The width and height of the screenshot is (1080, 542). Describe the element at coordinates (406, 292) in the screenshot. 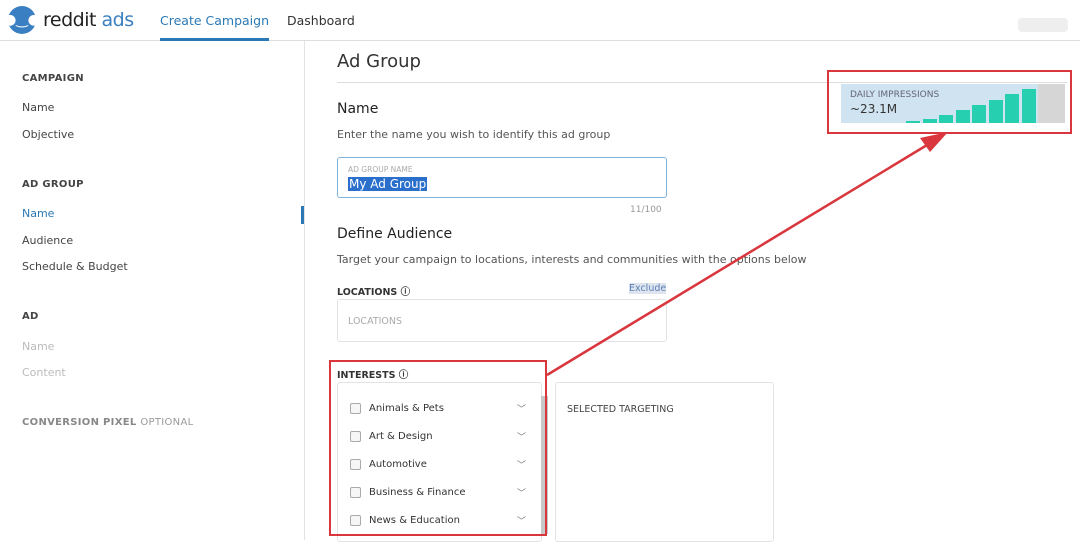

I see `help-icon: ⓘ` at that location.